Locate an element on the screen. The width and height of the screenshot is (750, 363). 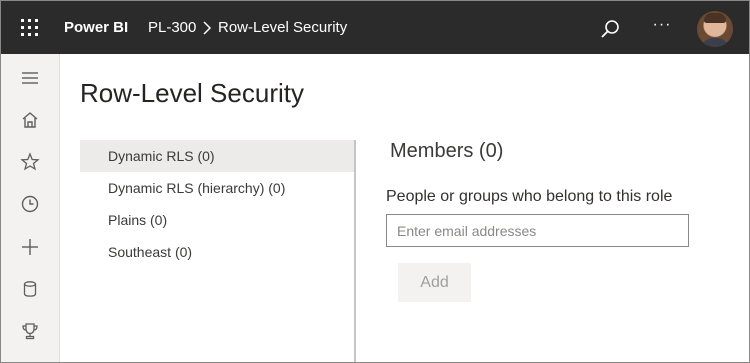
hamburger-icon is located at coordinates (30, 78).